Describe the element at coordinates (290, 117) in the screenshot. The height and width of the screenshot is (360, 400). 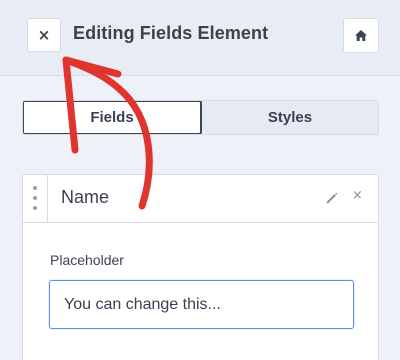
I see `tab-styles: Styles` at that location.